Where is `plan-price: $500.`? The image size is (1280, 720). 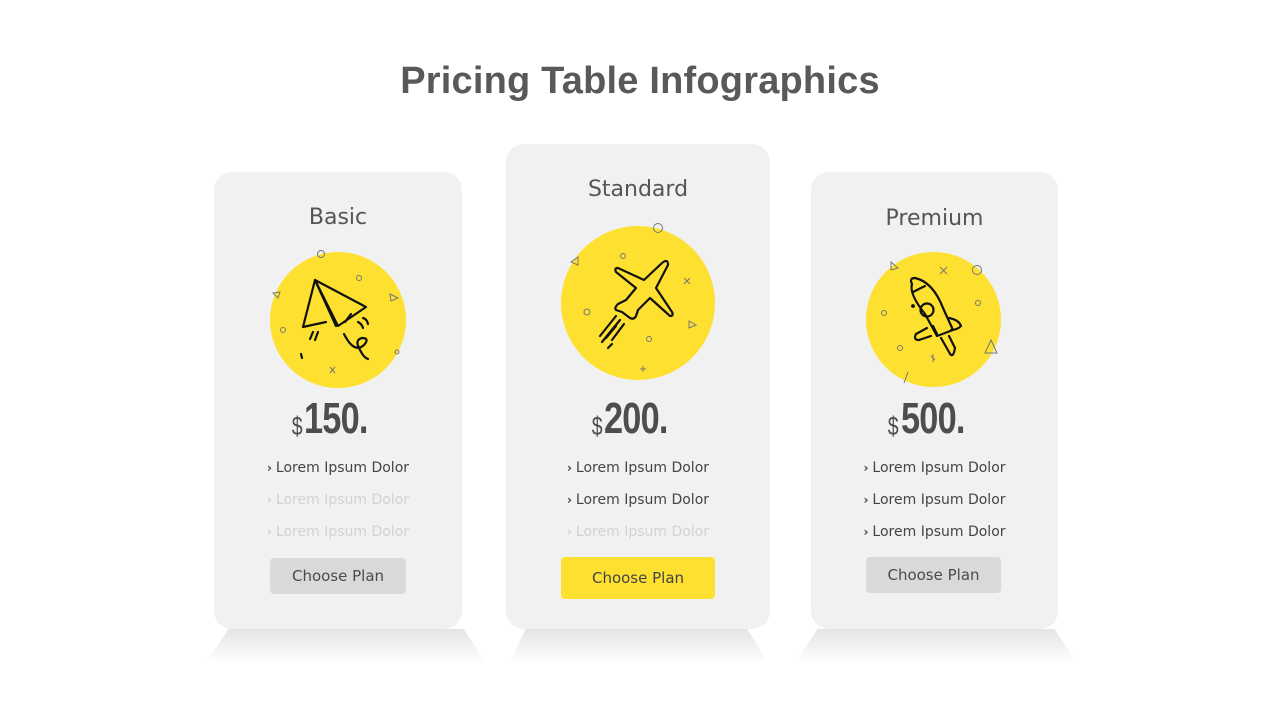
plan-price: $500. is located at coordinates (934, 419).